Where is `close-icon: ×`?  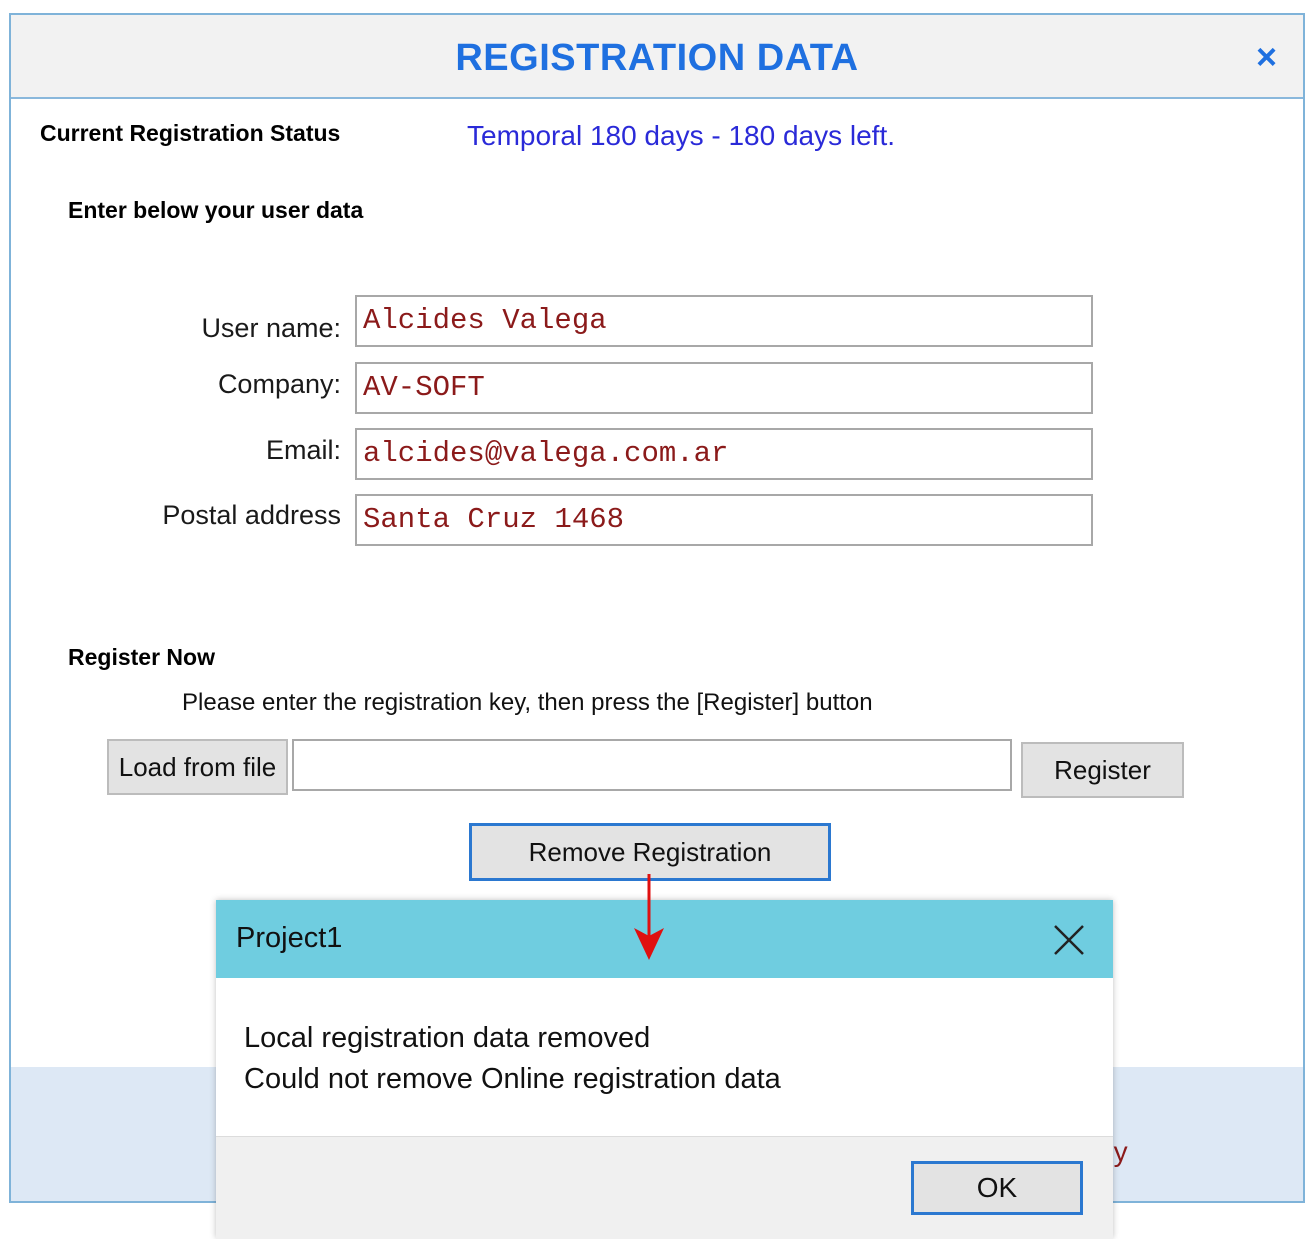
close-icon: × is located at coordinates (1266, 57).